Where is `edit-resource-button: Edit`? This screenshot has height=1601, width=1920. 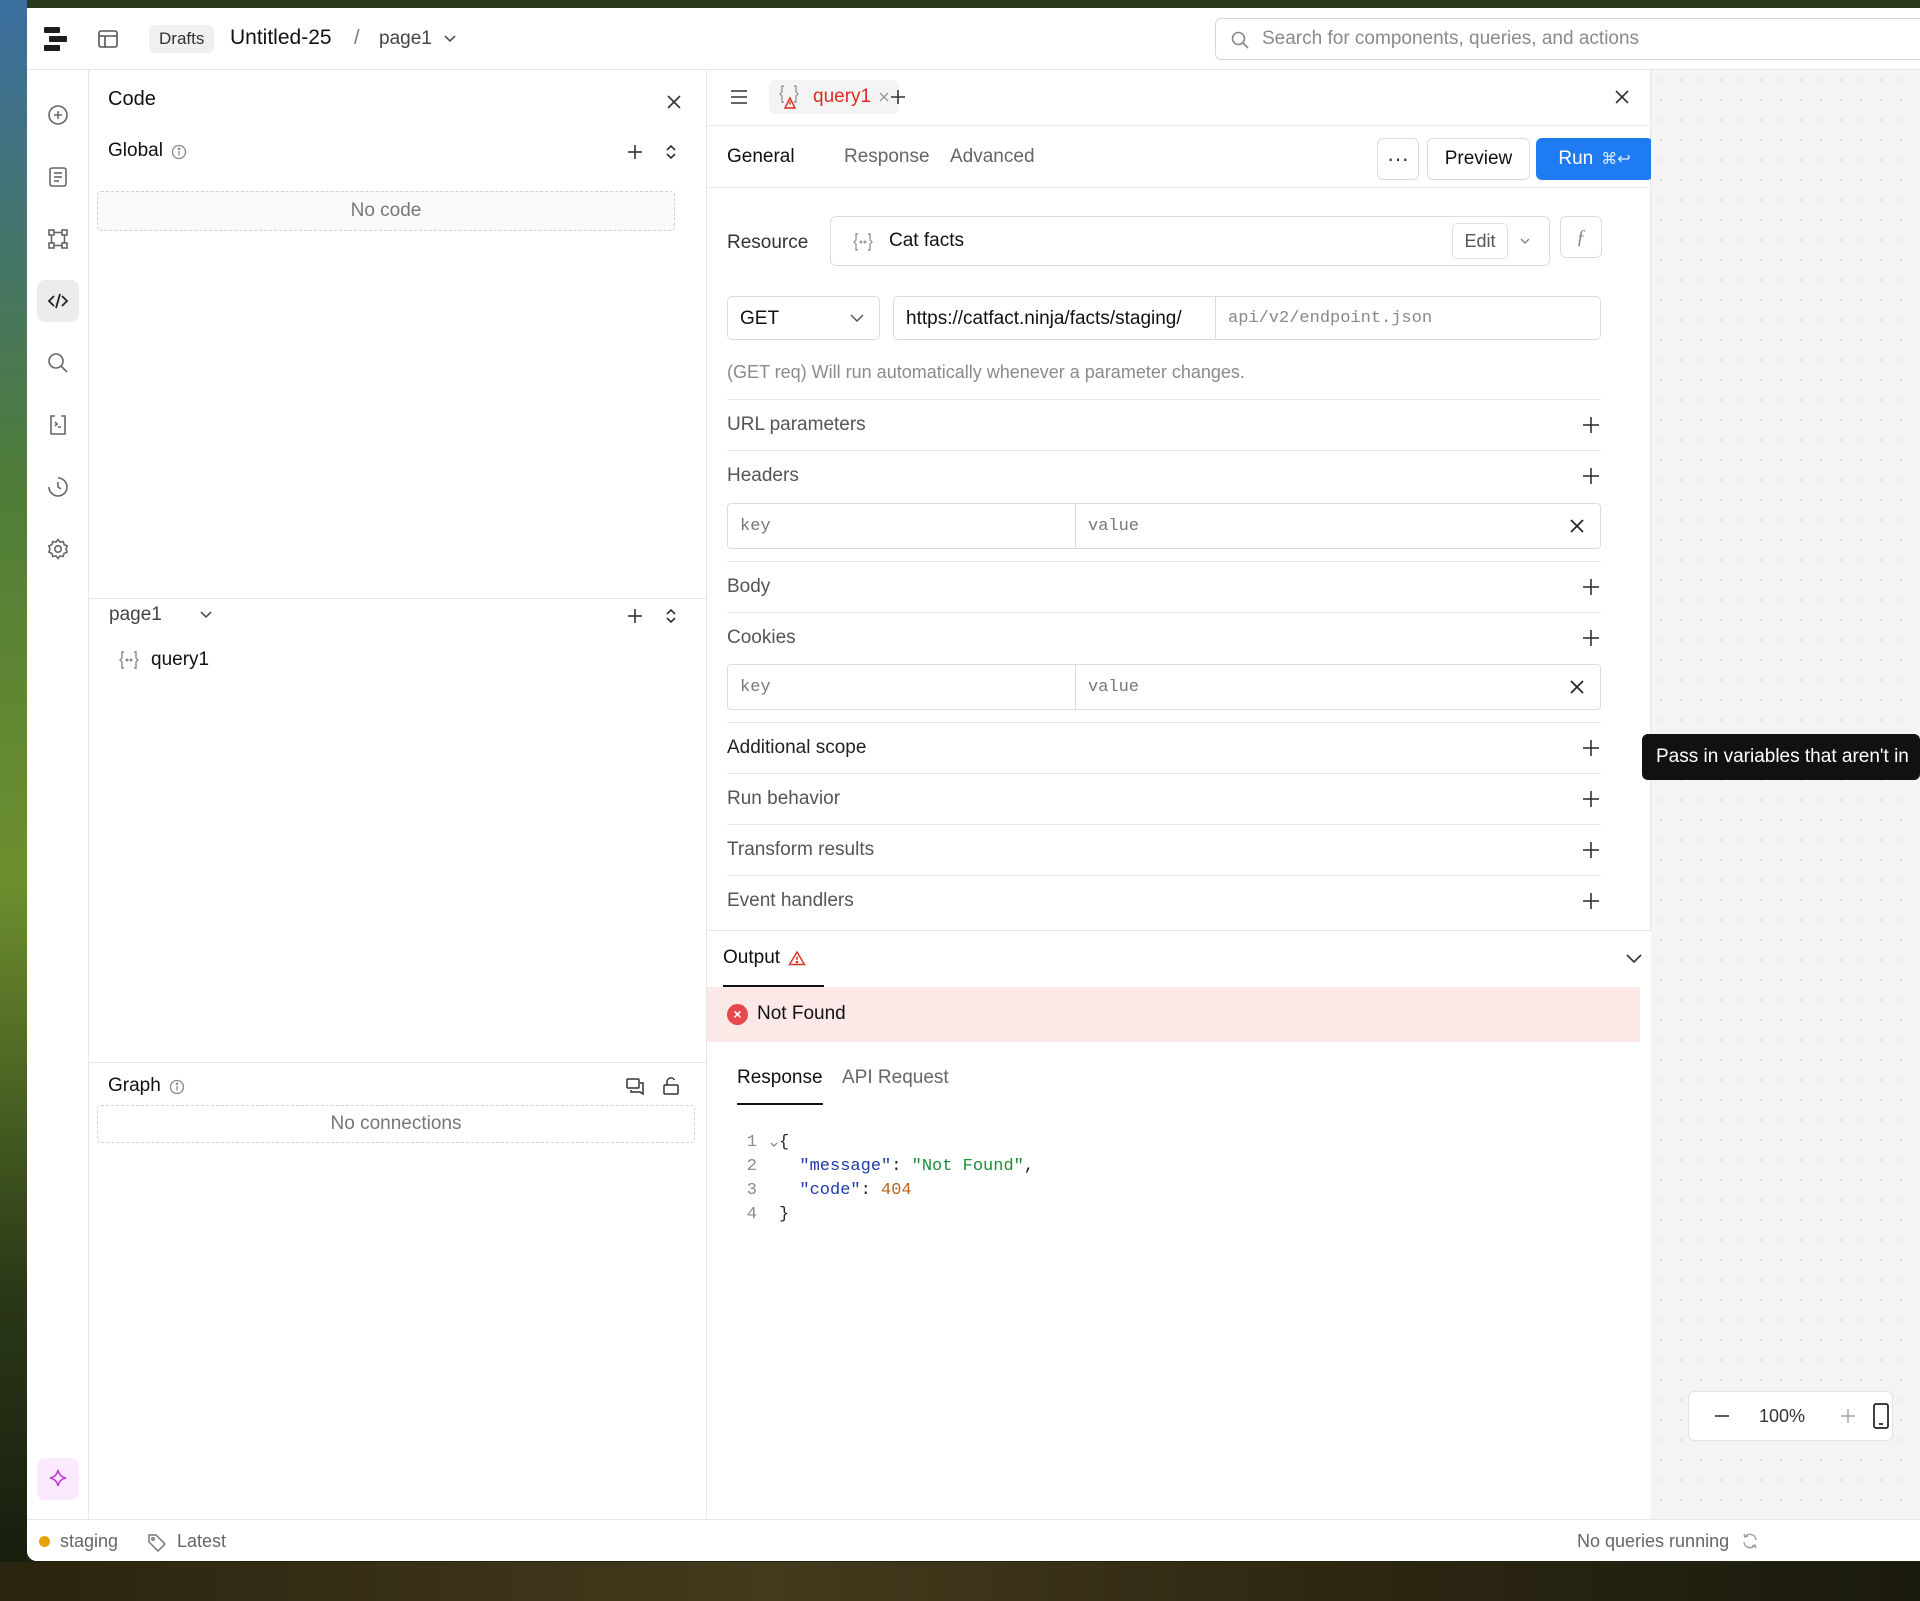 edit-resource-button: Edit is located at coordinates (1480, 241).